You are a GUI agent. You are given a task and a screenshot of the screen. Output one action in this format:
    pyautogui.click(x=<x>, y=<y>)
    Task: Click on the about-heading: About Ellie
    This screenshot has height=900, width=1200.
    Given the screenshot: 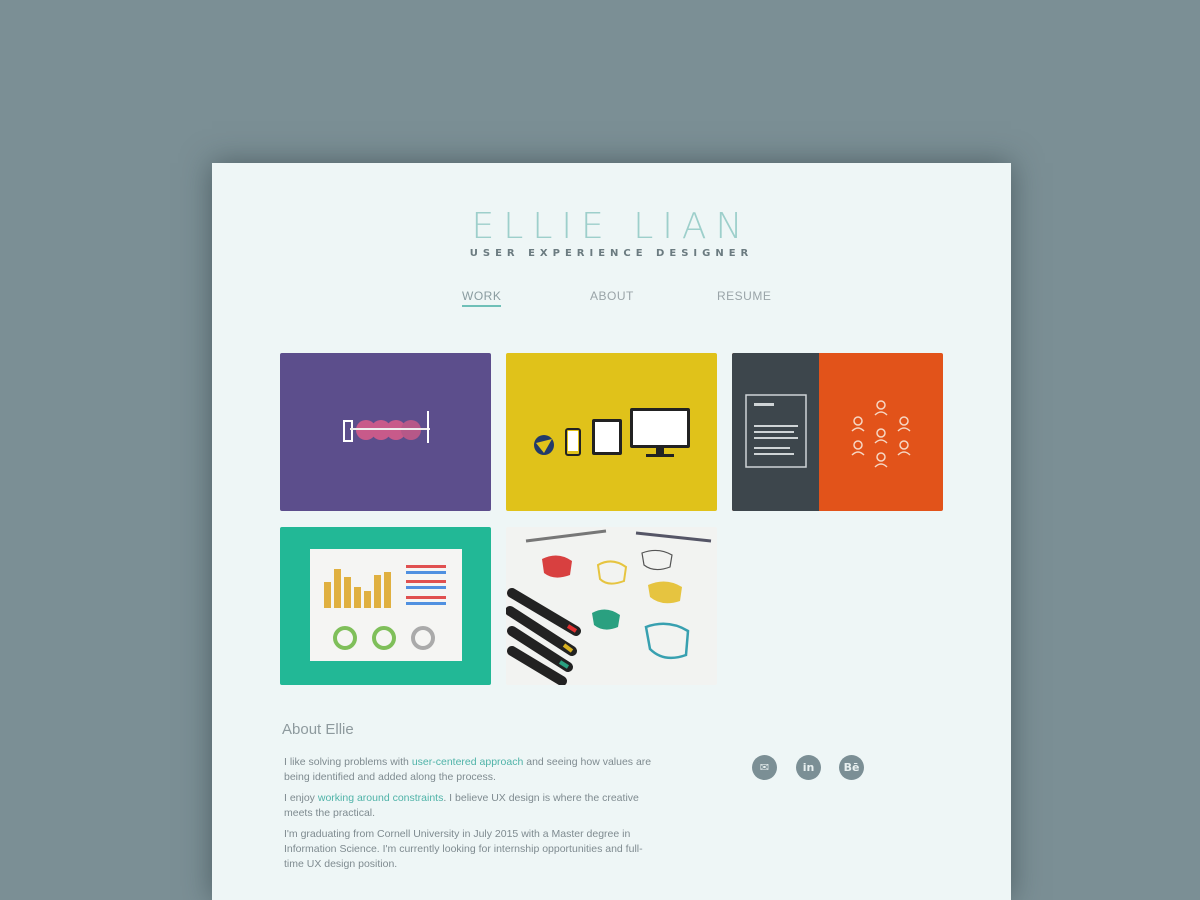 What is the action you would take?
    pyautogui.click(x=318, y=729)
    